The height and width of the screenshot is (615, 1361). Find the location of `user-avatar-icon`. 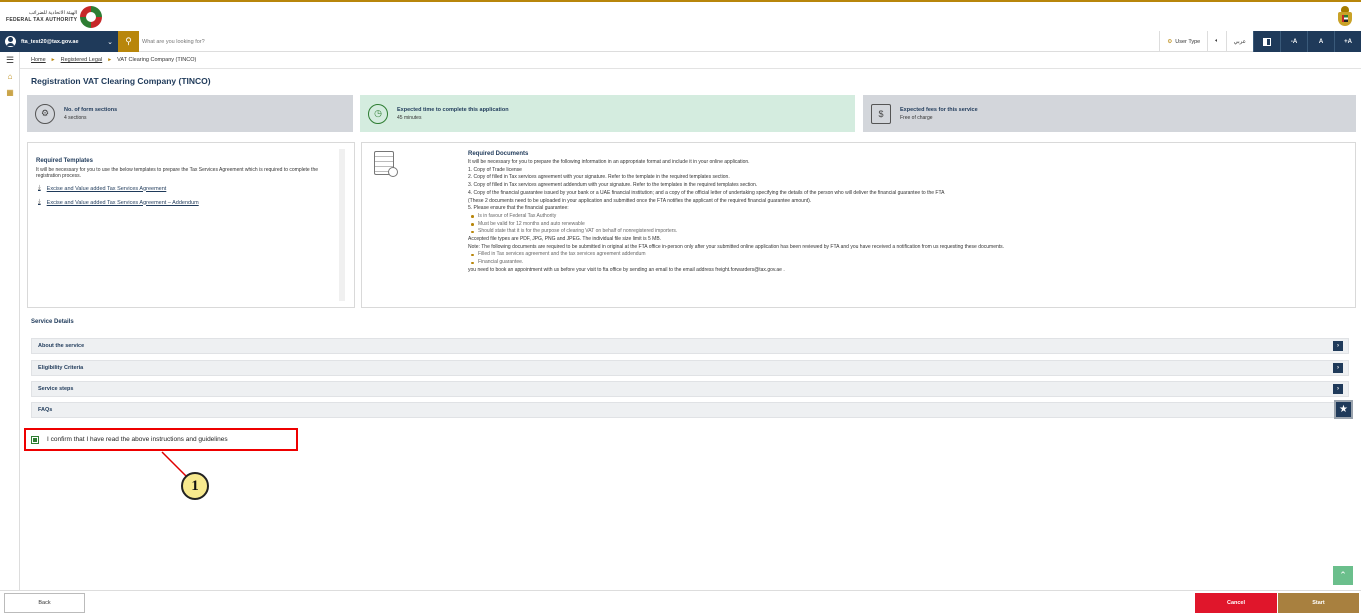

user-avatar-icon is located at coordinates (10, 41).